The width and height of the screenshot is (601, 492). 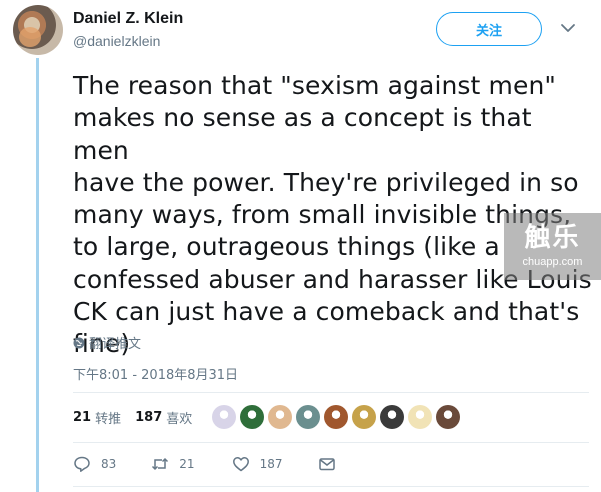 I want to click on retweet-button: 21, so click(x=173, y=464).